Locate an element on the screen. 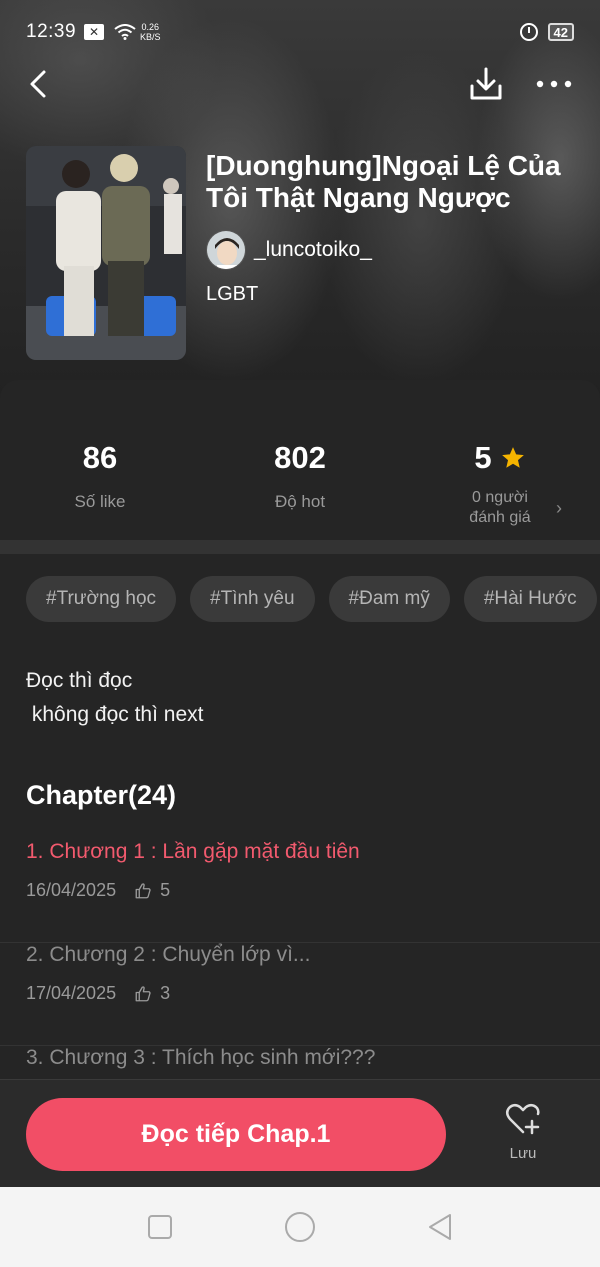 The width and height of the screenshot is (600, 1267). notification-x-icon: ✕ is located at coordinates (94, 32).